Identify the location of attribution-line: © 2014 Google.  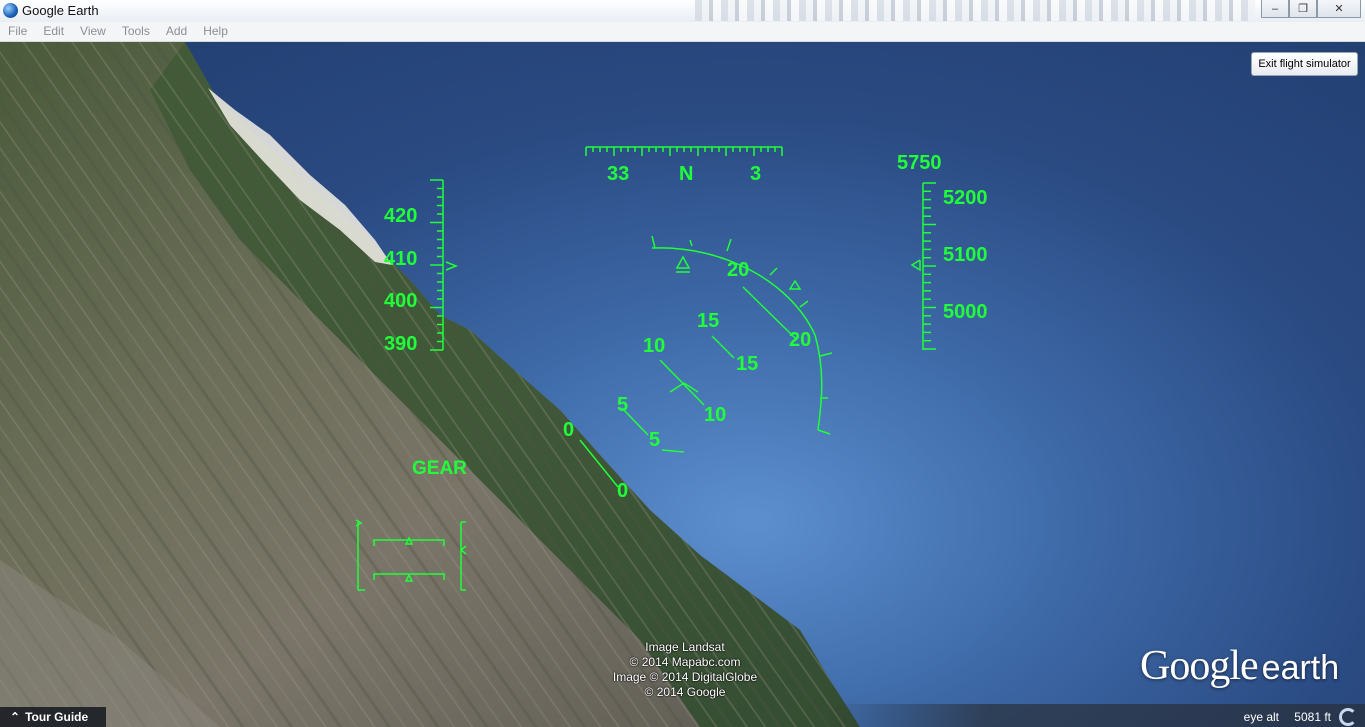
(685, 692).